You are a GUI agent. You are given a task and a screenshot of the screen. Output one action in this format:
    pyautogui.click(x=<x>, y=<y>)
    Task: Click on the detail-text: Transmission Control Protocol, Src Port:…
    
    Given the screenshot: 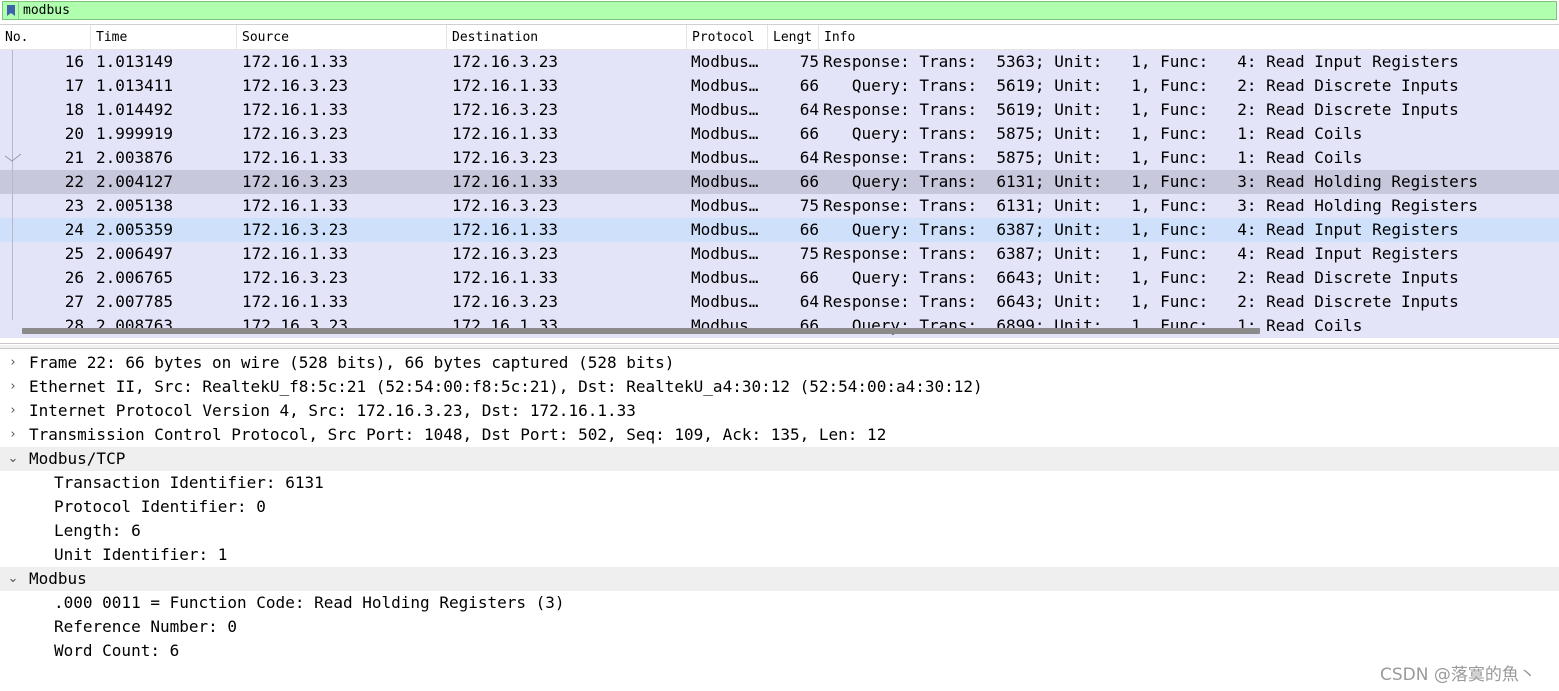 What is the action you would take?
    pyautogui.click(x=458, y=434)
    